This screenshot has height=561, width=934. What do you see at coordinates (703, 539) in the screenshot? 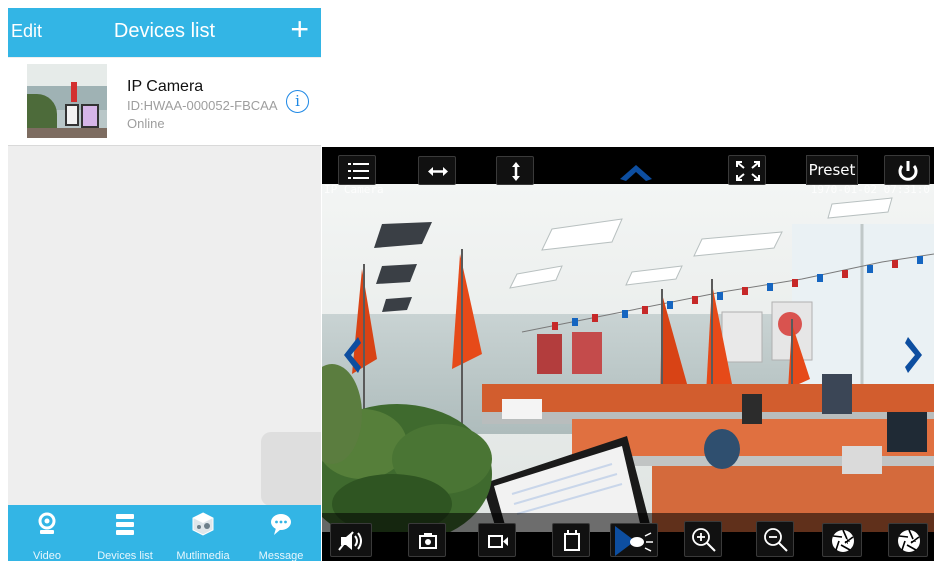
I see `zoom-in-icon` at bounding box center [703, 539].